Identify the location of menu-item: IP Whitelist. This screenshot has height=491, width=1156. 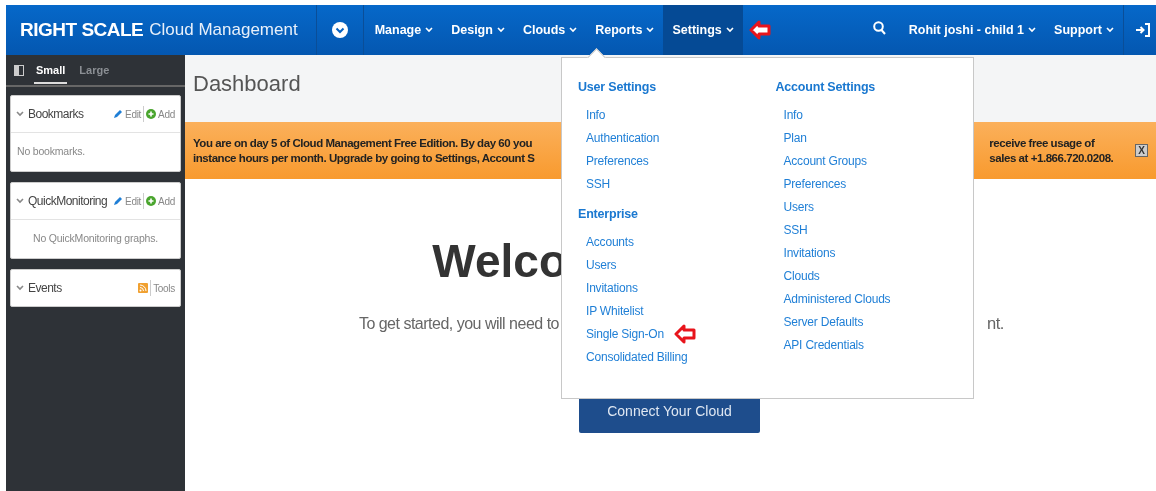
(615, 310).